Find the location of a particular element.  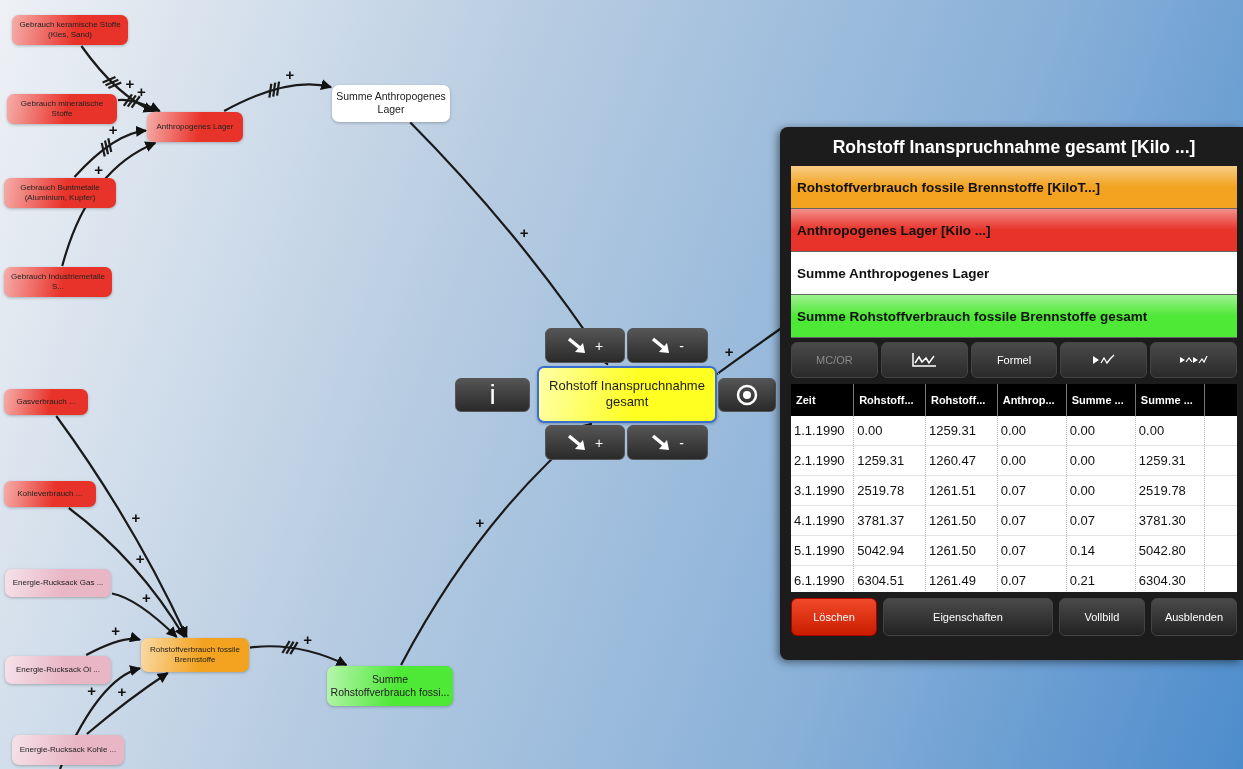

diagram-node: Gebrauch keramische Stoffe (Kies, Sand) is located at coordinates (70, 30).